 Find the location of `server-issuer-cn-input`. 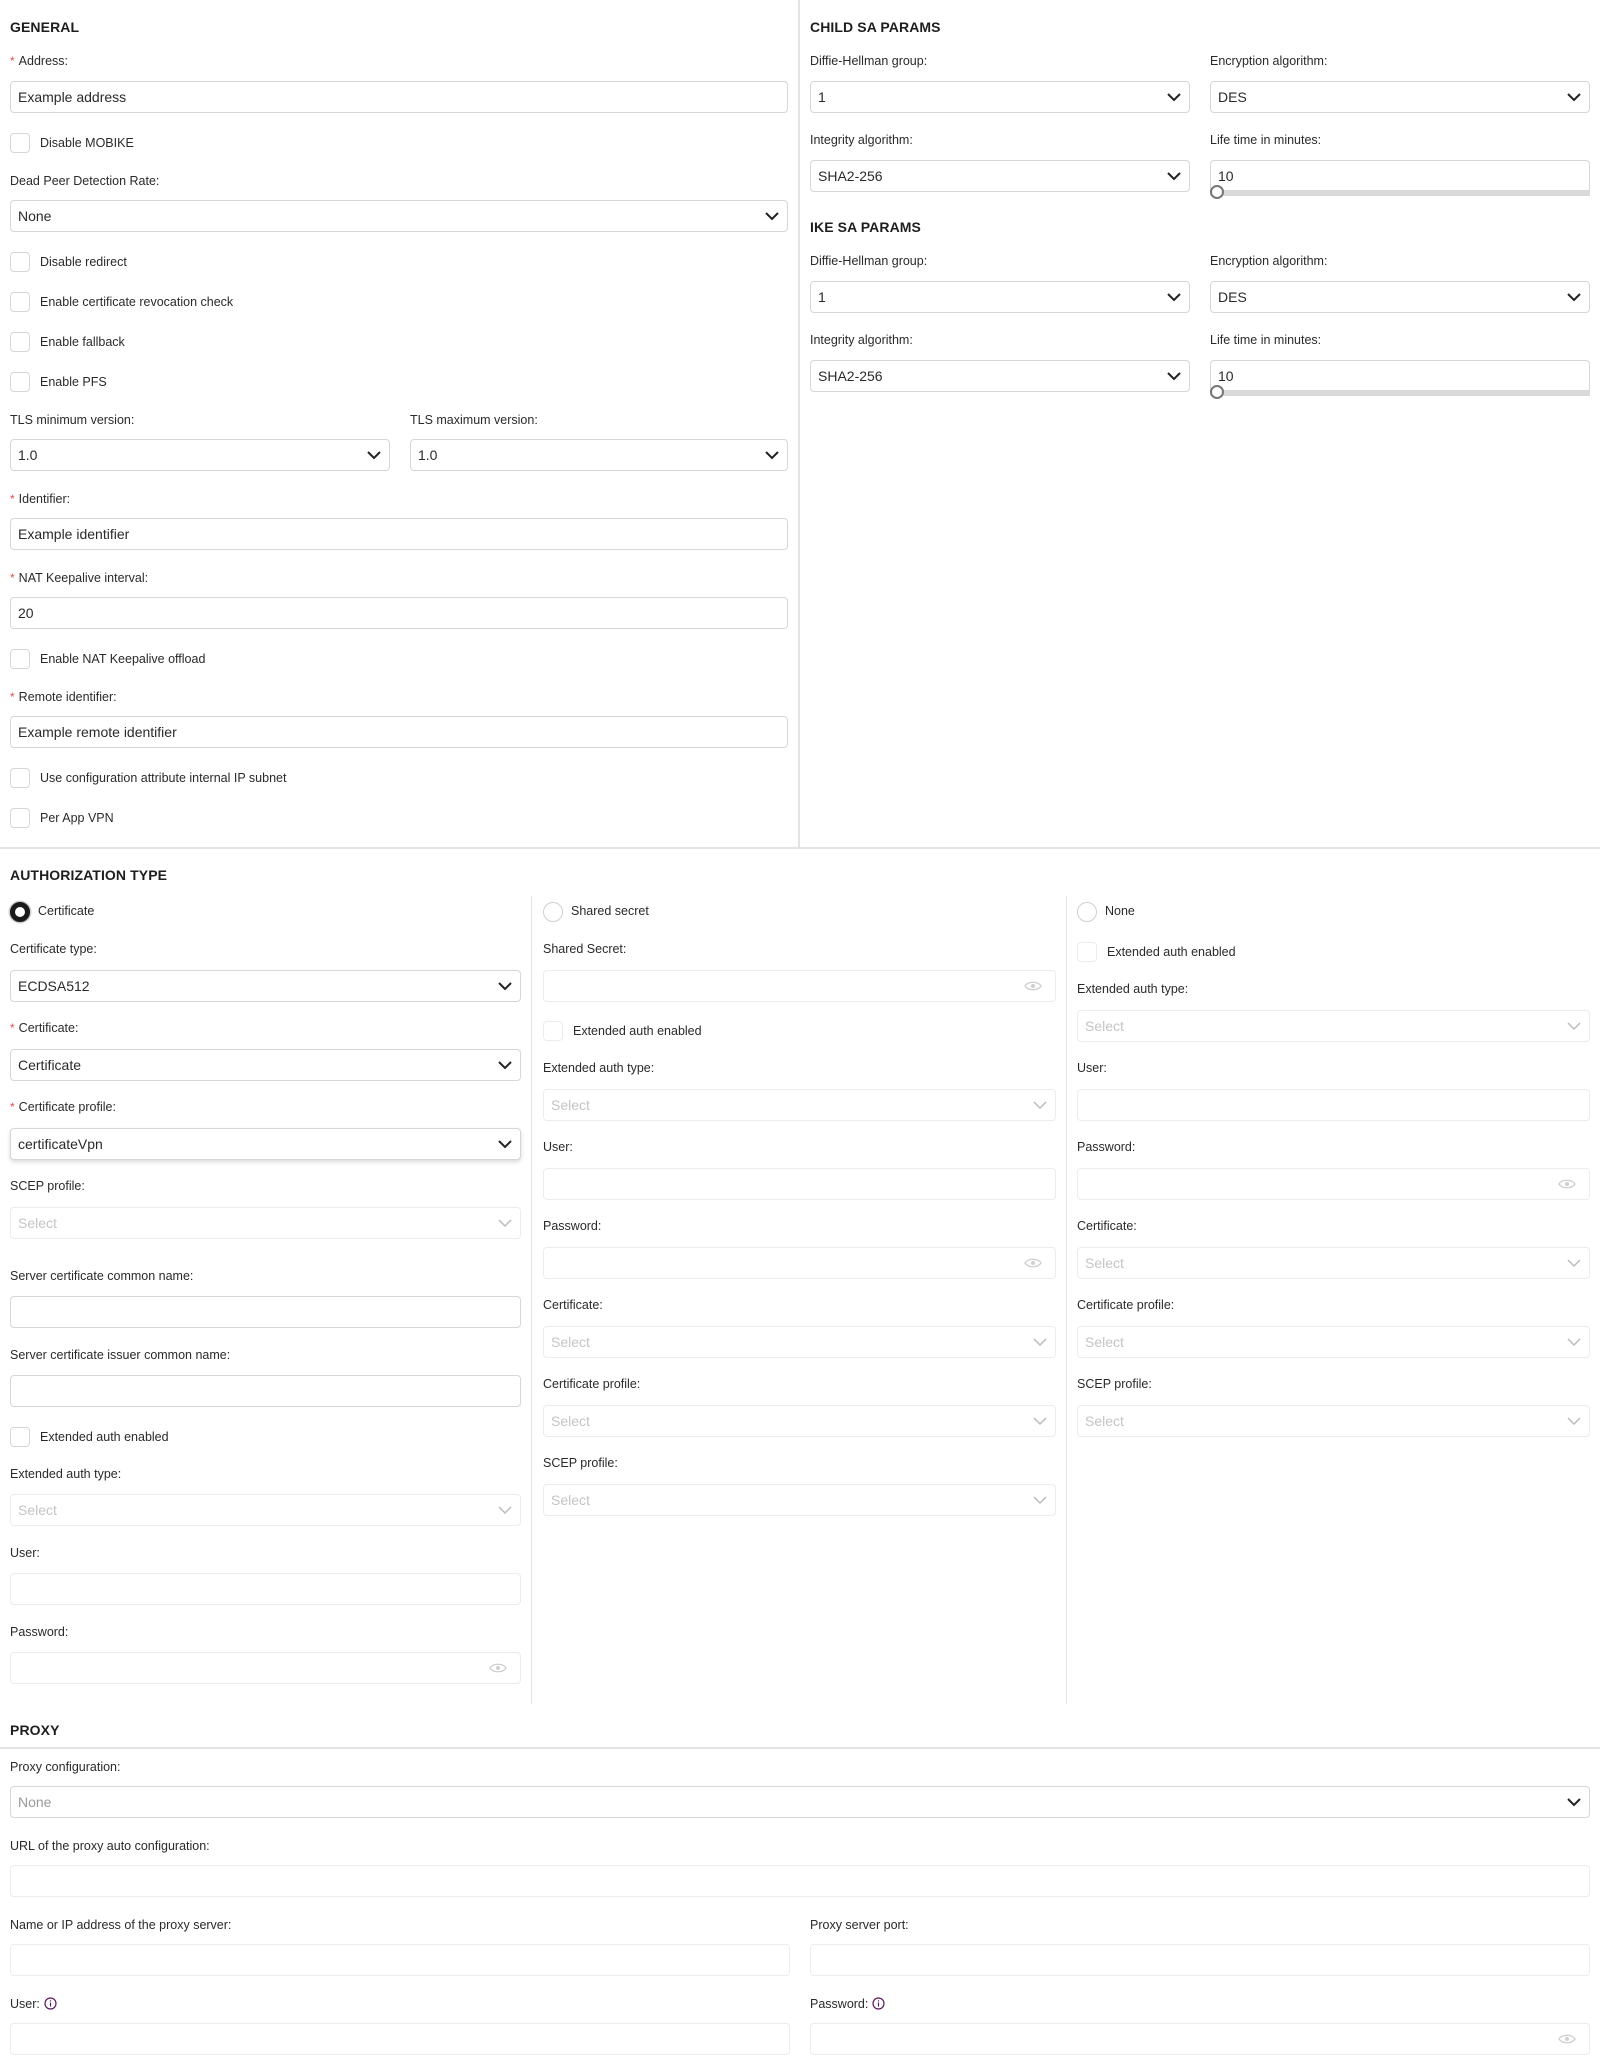

server-issuer-cn-input is located at coordinates (265, 1391).